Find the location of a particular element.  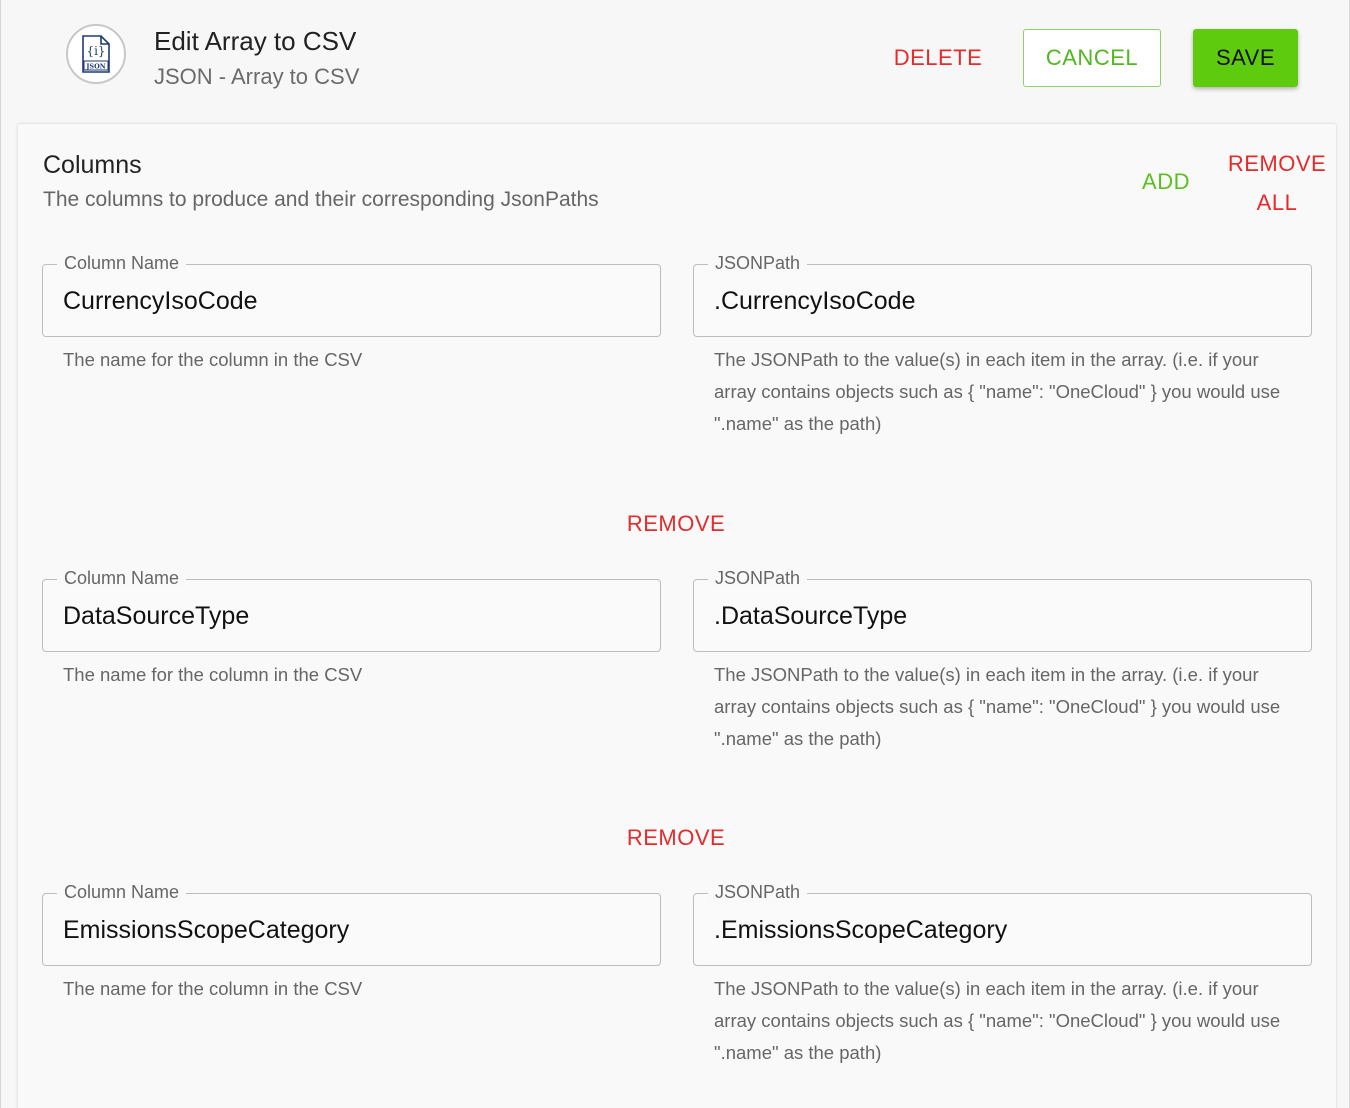

json-file-icon-graphic: {i} JSON is located at coordinates (96, 54).